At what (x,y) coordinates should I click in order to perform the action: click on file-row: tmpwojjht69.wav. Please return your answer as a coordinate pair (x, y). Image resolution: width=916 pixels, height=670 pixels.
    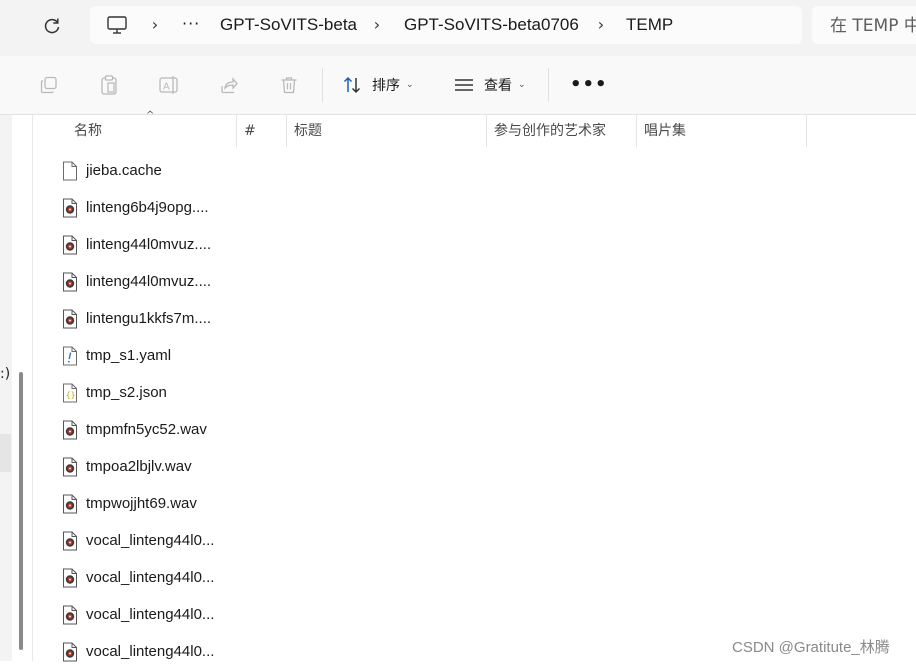
    Looking at the image, I should click on (152, 503).